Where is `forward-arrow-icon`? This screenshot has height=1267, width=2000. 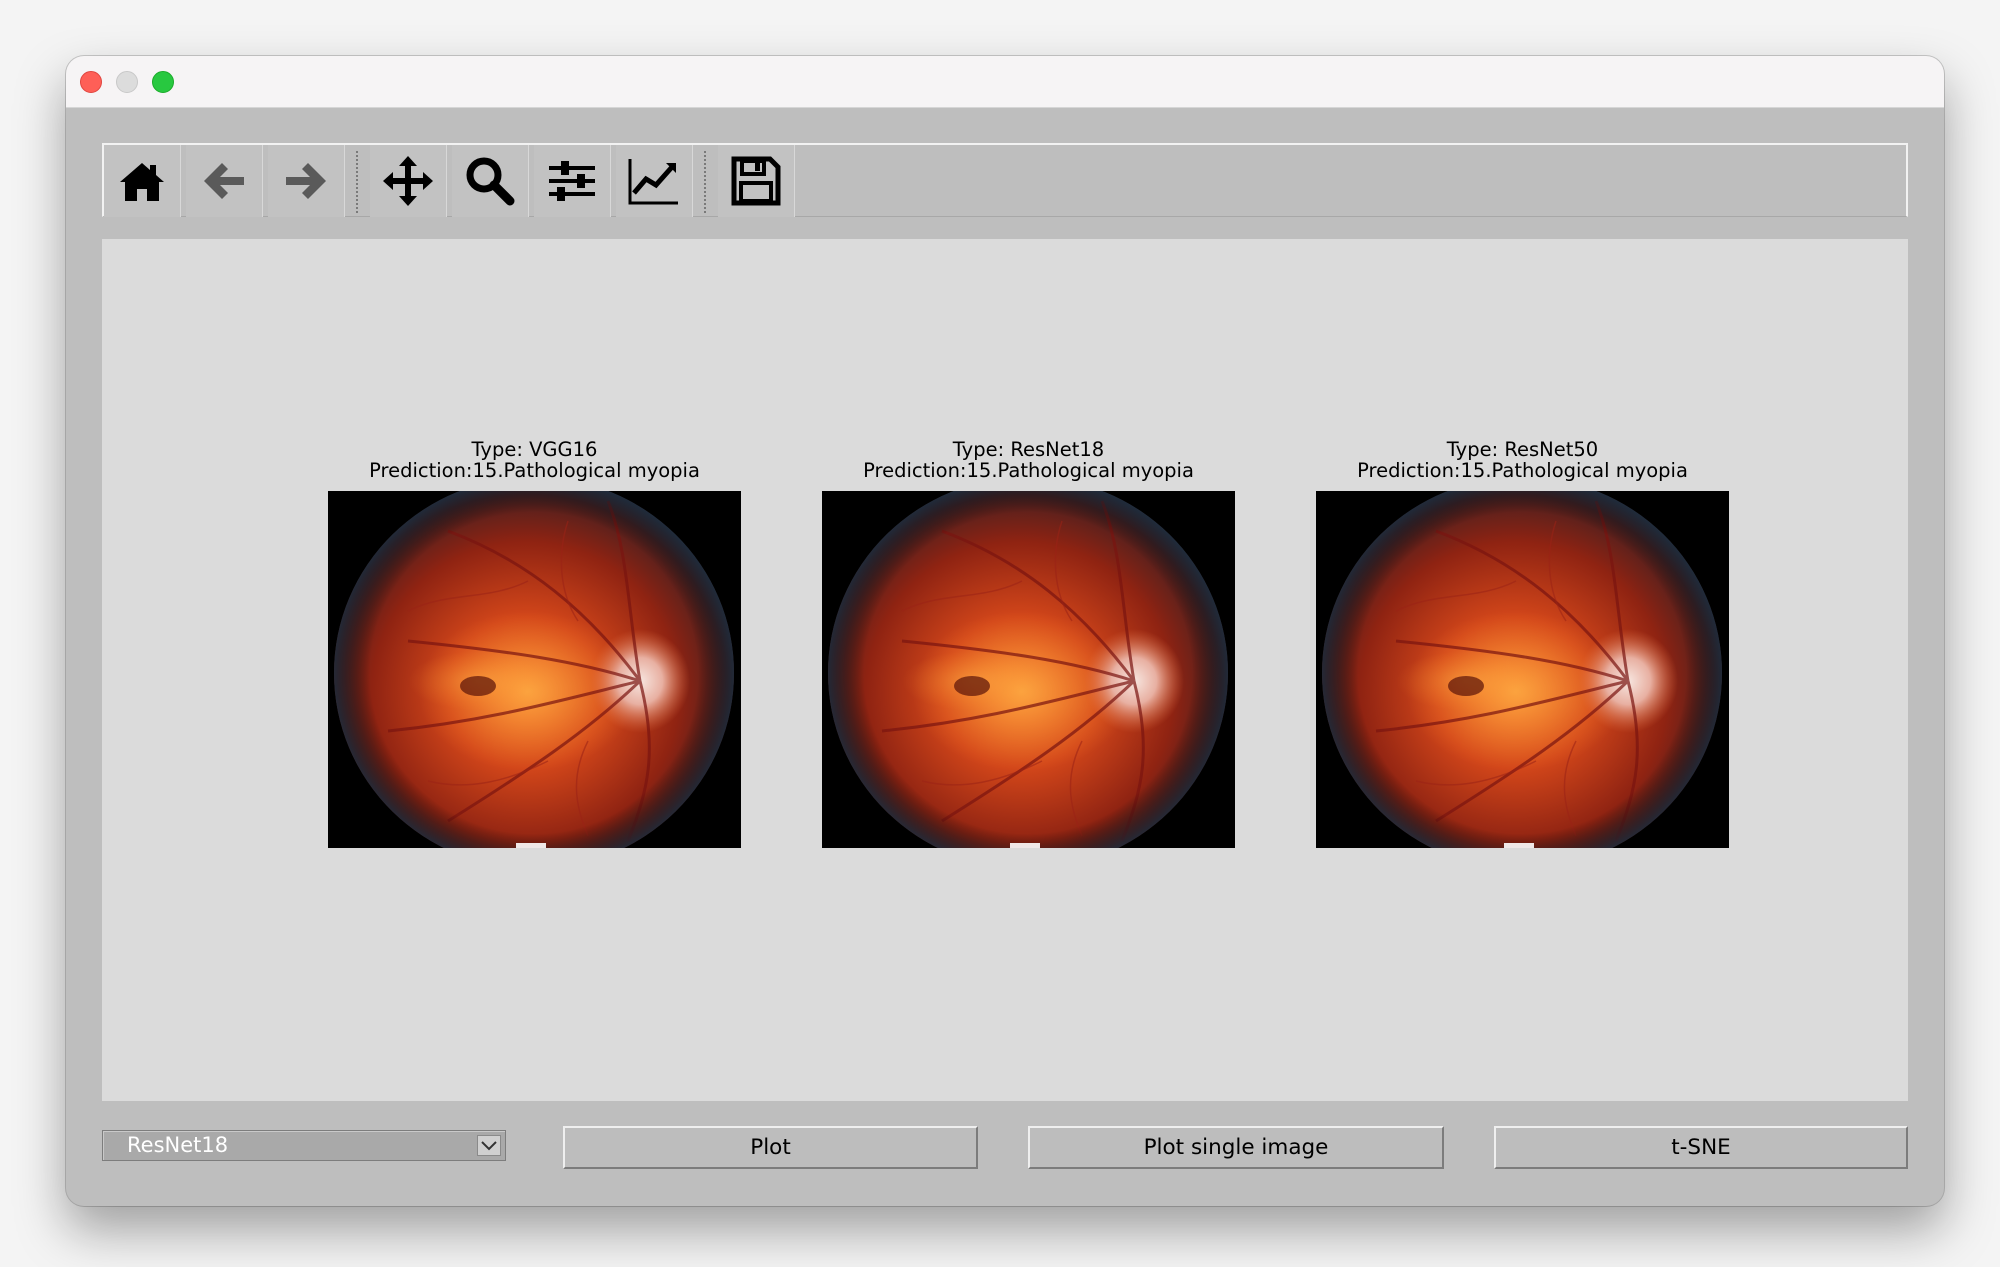 forward-arrow-icon is located at coordinates (306, 181).